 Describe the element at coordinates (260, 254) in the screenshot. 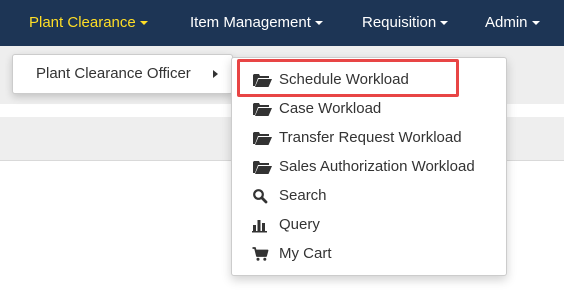

I see `cart-icon` at that location.